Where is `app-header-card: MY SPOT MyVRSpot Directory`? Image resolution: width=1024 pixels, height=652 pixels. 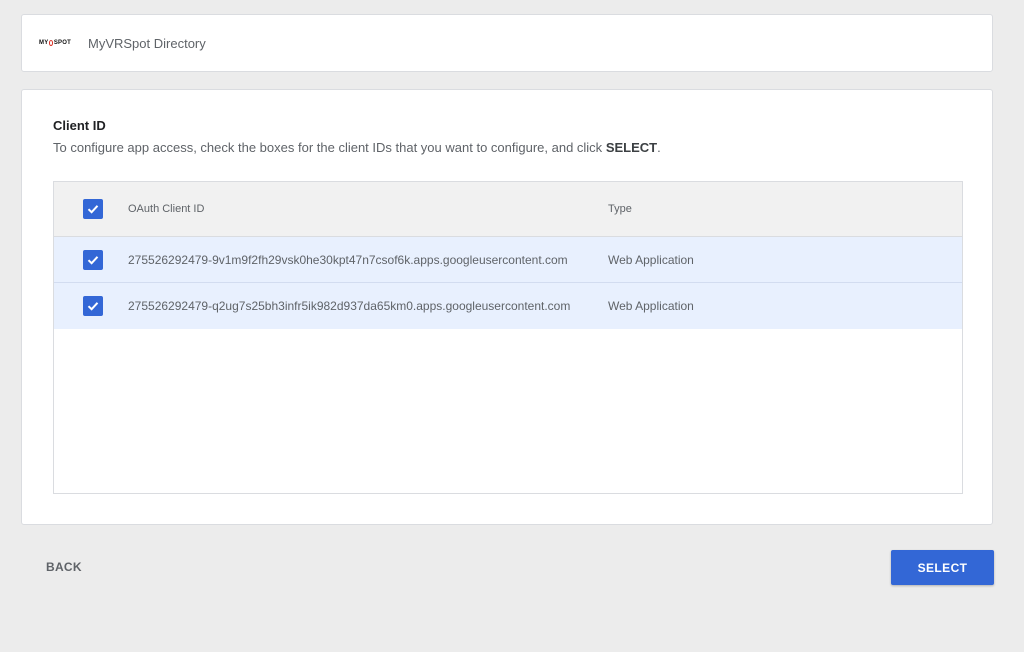
app-header-card: MY SPOT MyVRSpot Directory is located at coordinates (507, 43).